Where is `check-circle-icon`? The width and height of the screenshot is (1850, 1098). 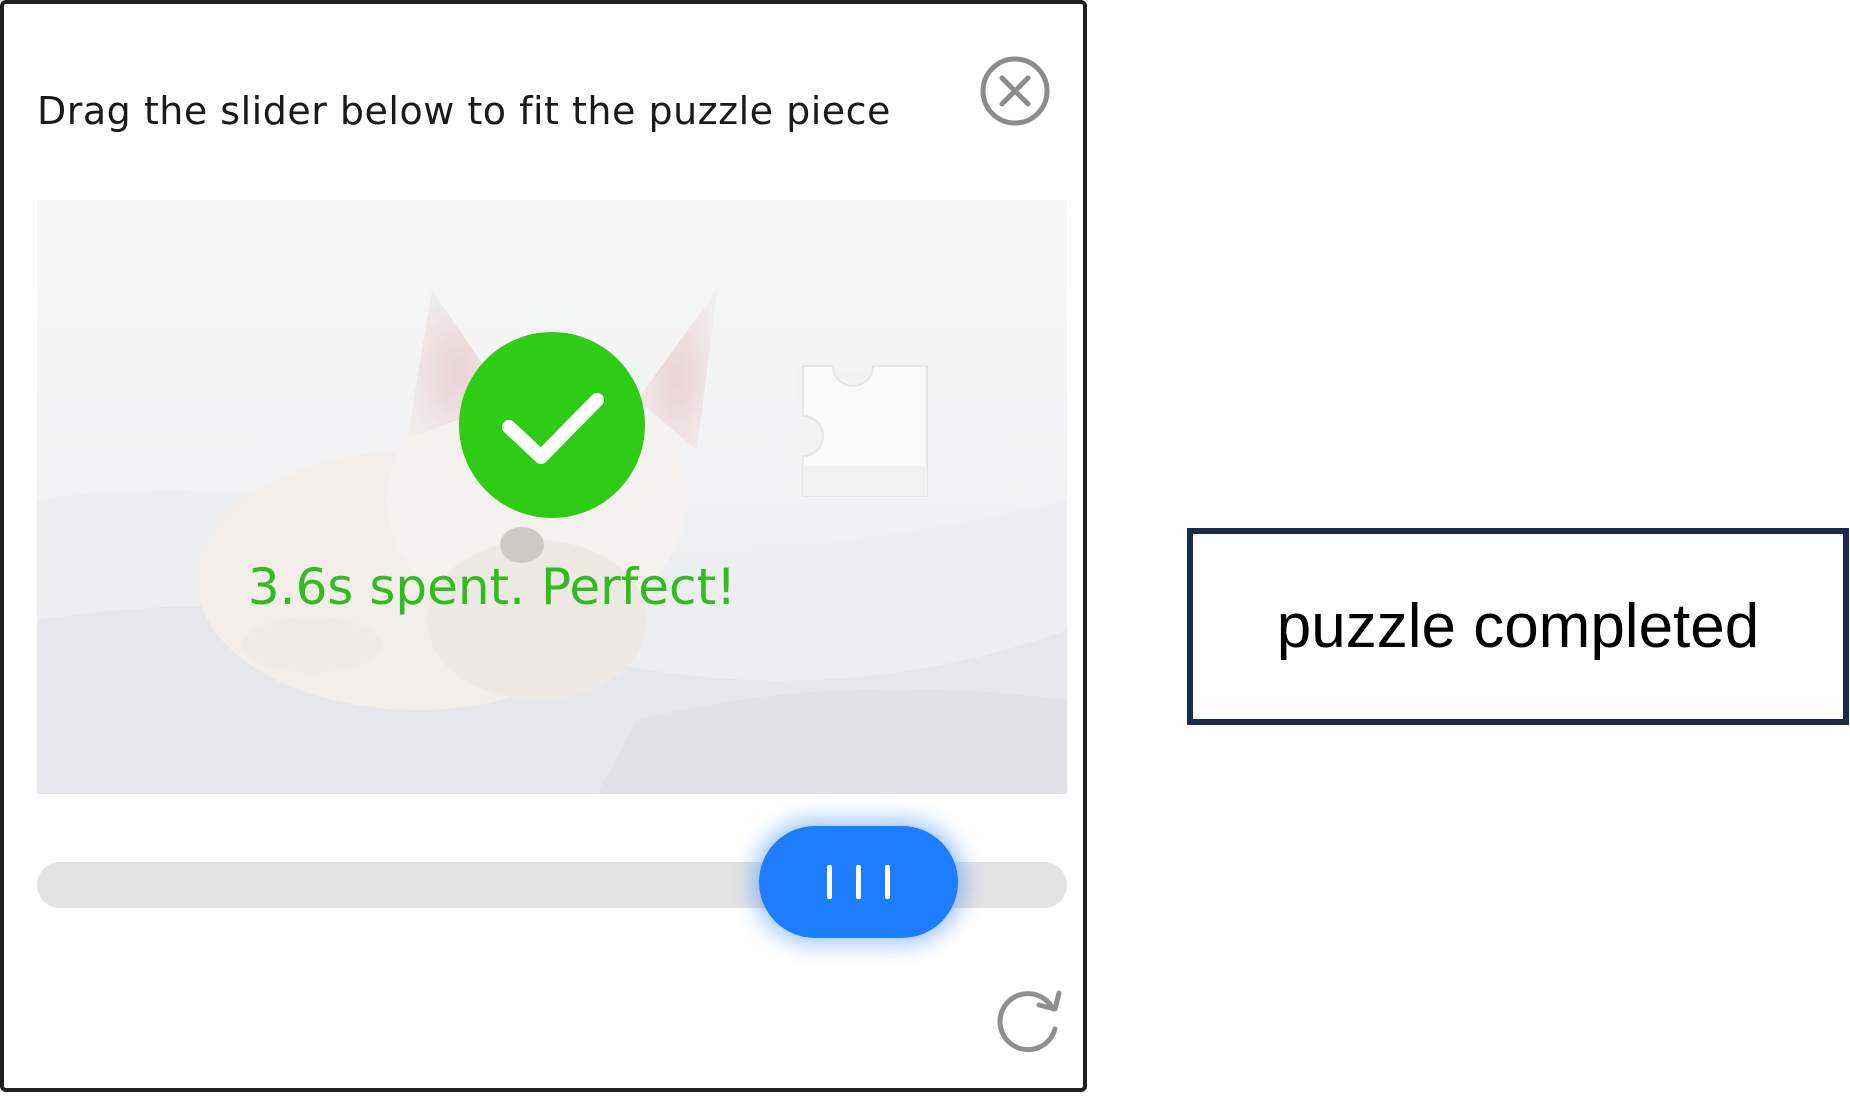 check-circle-icon is located at coordinates (552, 425).